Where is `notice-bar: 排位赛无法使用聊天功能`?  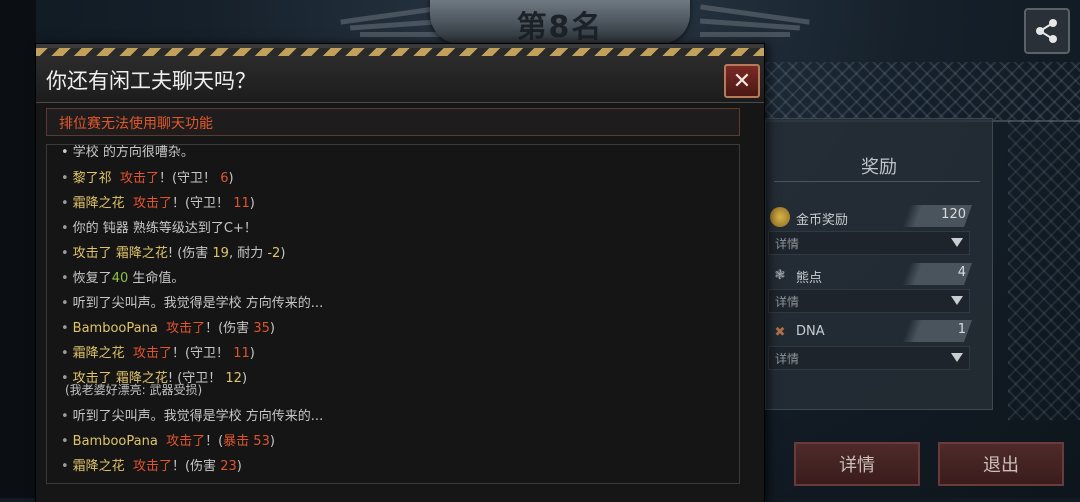
notice-bar: 排位赛无法使用聊天功能 is located at coordinates (393, 122).